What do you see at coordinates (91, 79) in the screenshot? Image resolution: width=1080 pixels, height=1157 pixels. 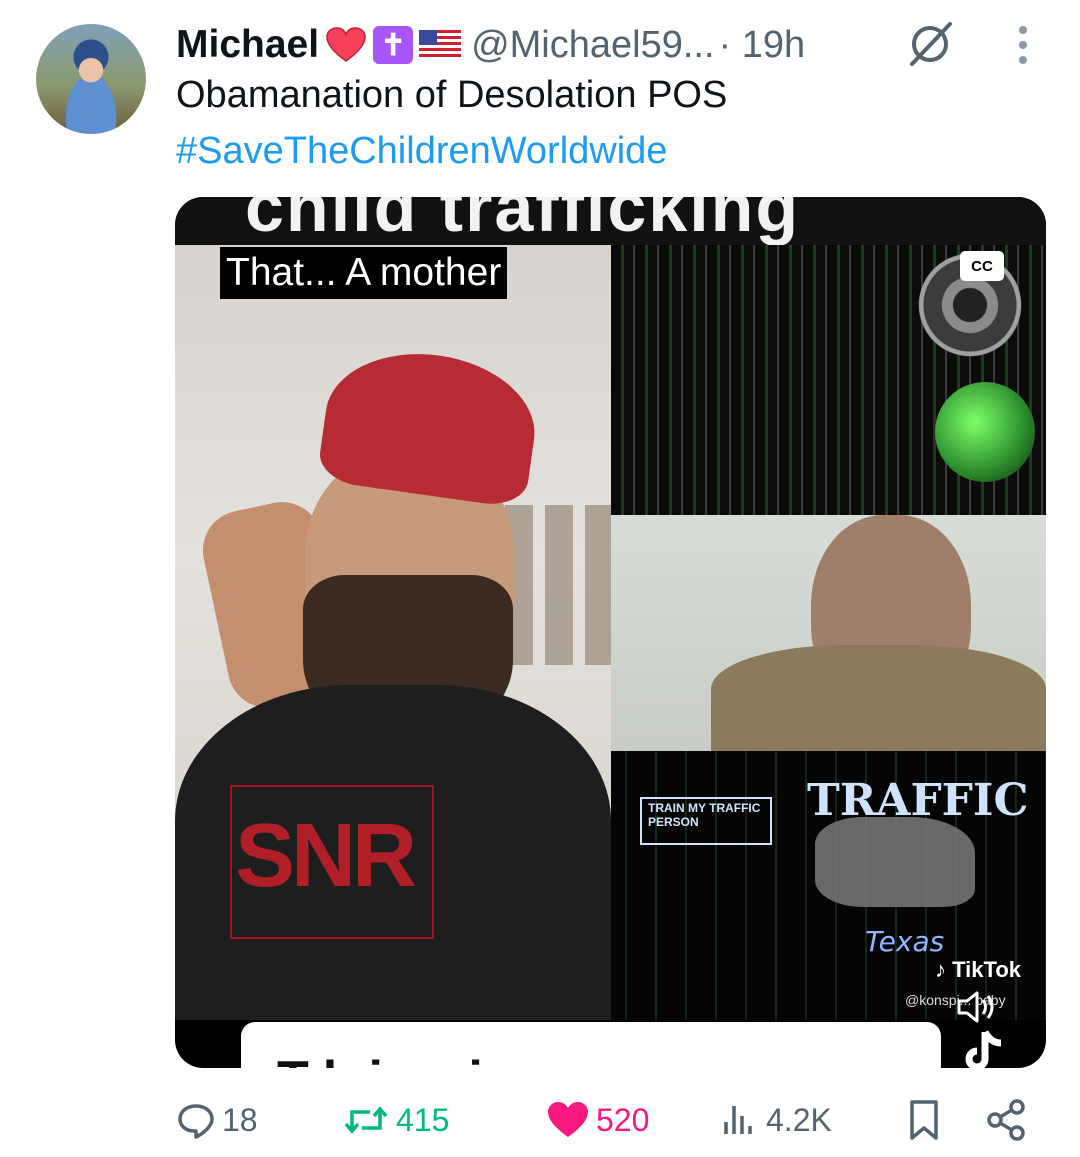 I see `author-avatar` at bounding box center [91, 79].